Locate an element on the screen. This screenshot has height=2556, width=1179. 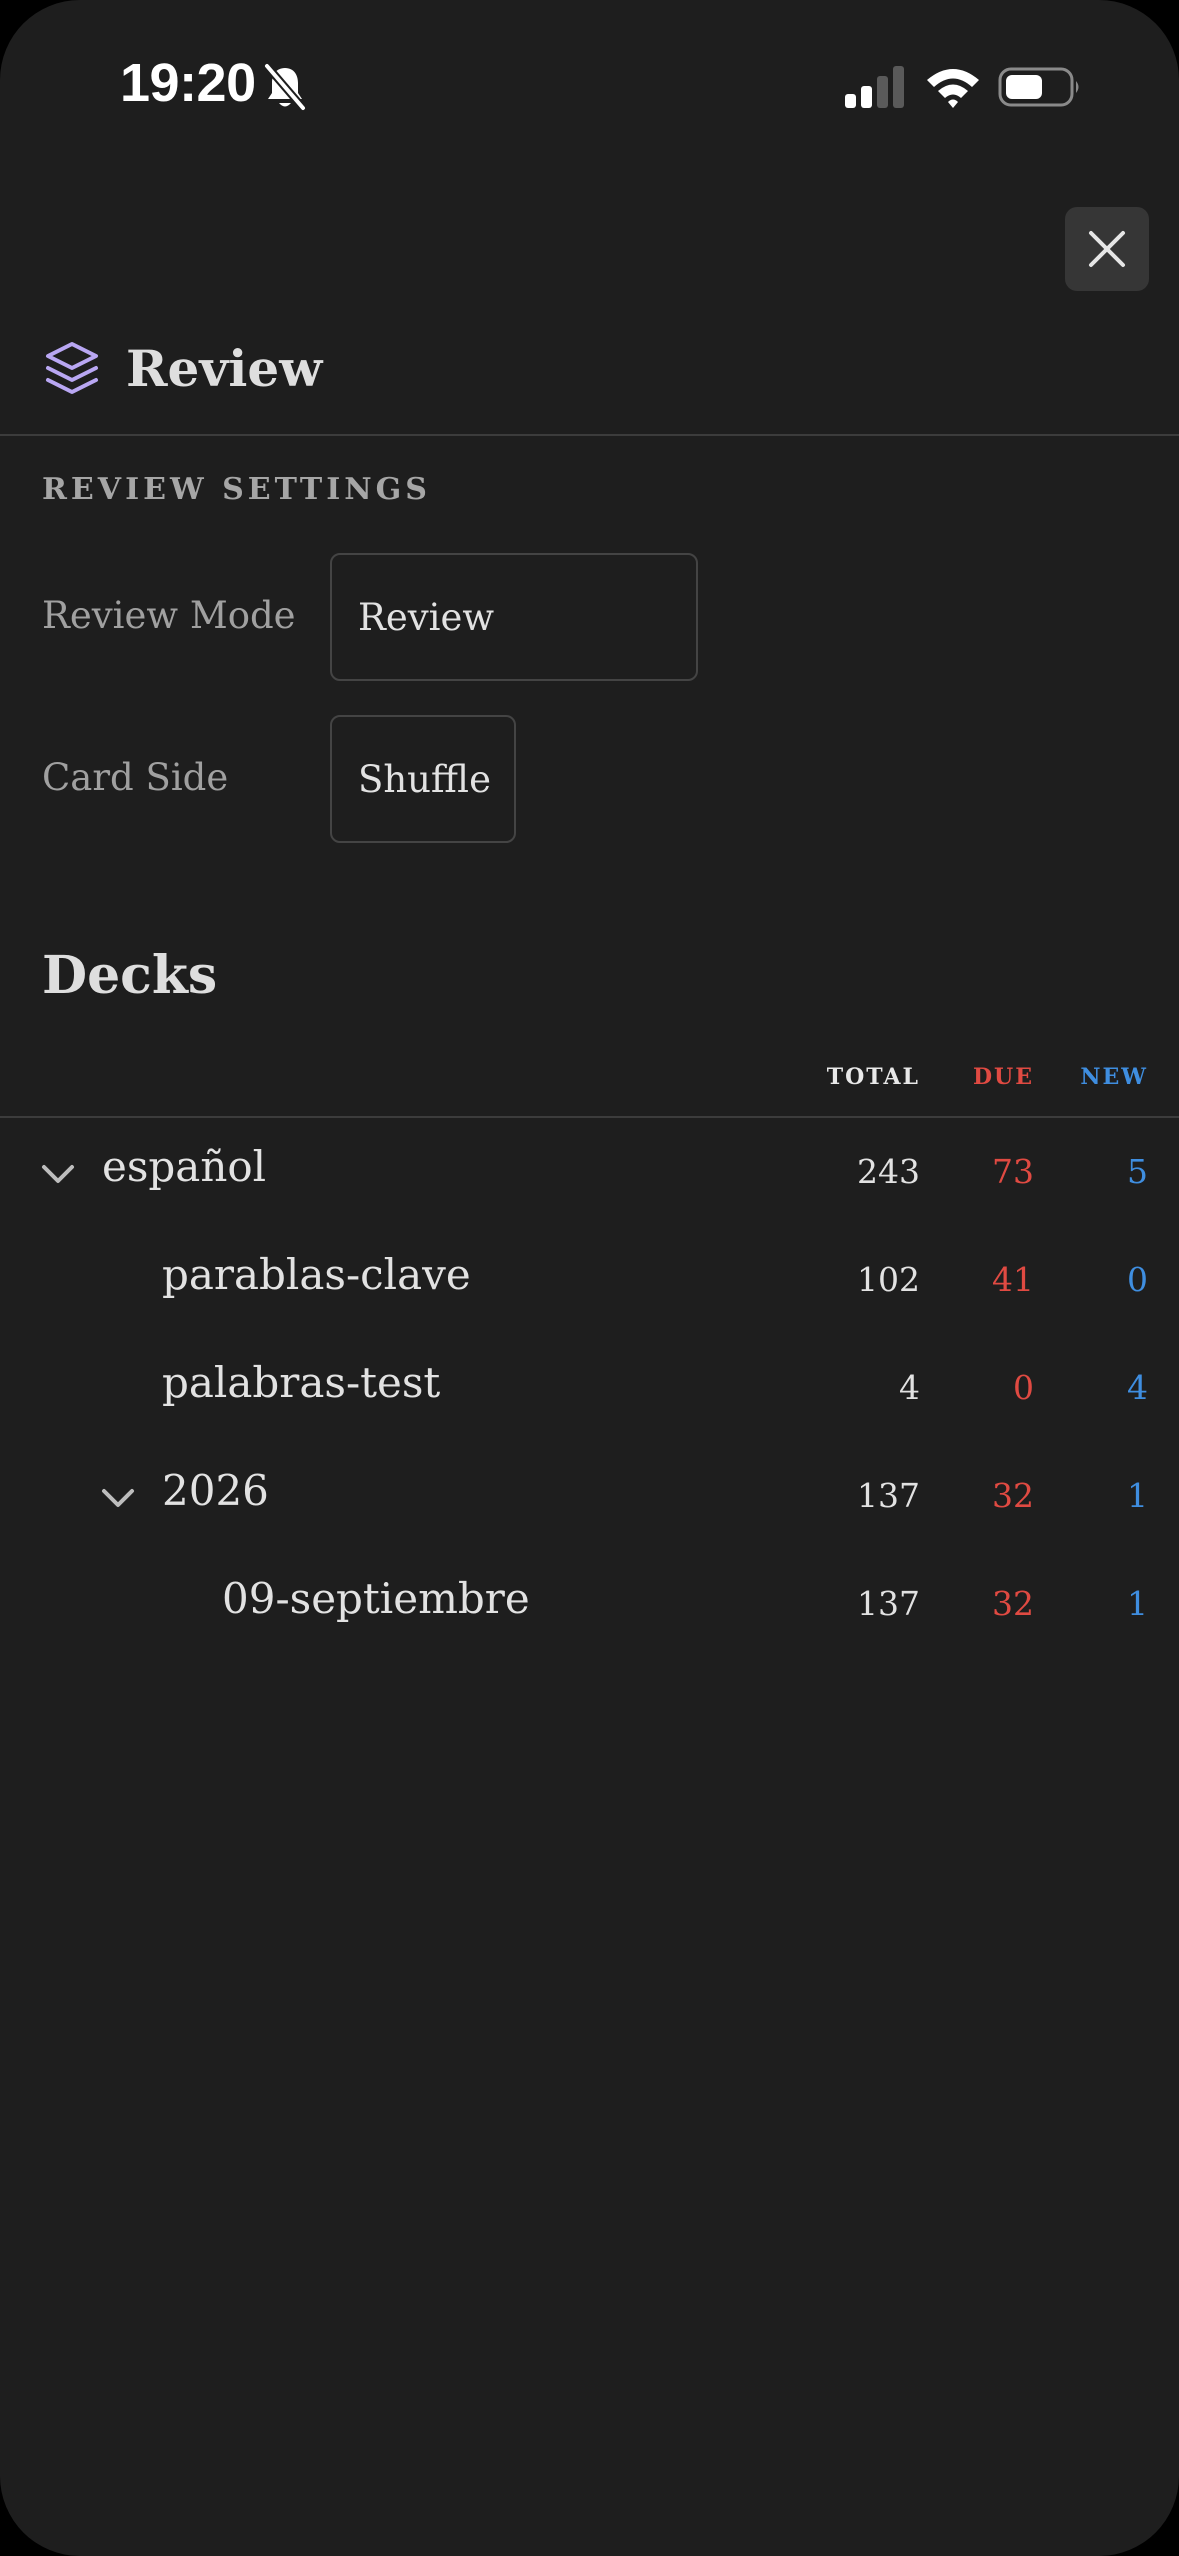
close-button is located at coordinates (1107, 249).